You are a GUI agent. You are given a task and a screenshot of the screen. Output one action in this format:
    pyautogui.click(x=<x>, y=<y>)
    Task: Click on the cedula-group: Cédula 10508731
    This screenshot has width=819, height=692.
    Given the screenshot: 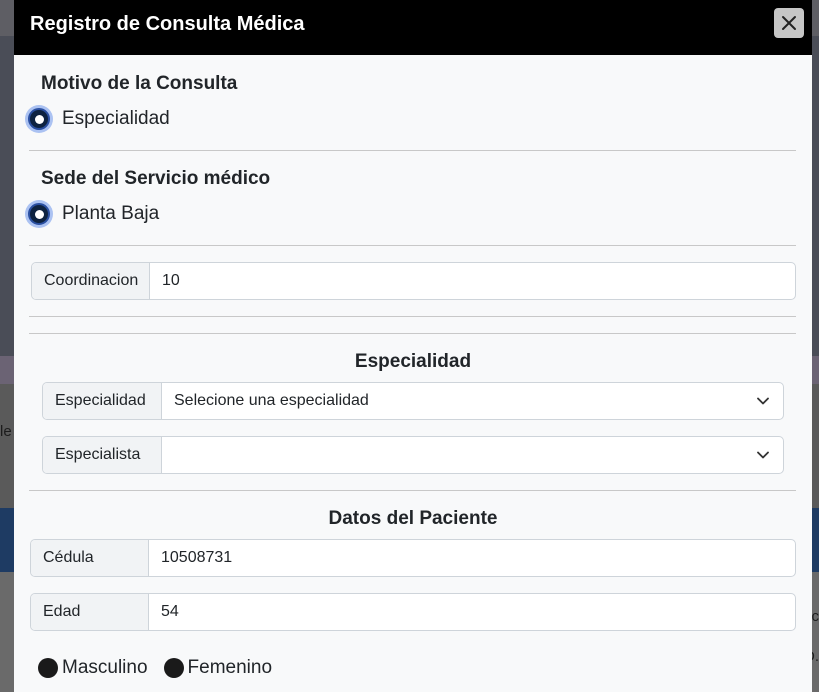 What is the action you would take?
    pyautogui.click(x=413, y=558)
    